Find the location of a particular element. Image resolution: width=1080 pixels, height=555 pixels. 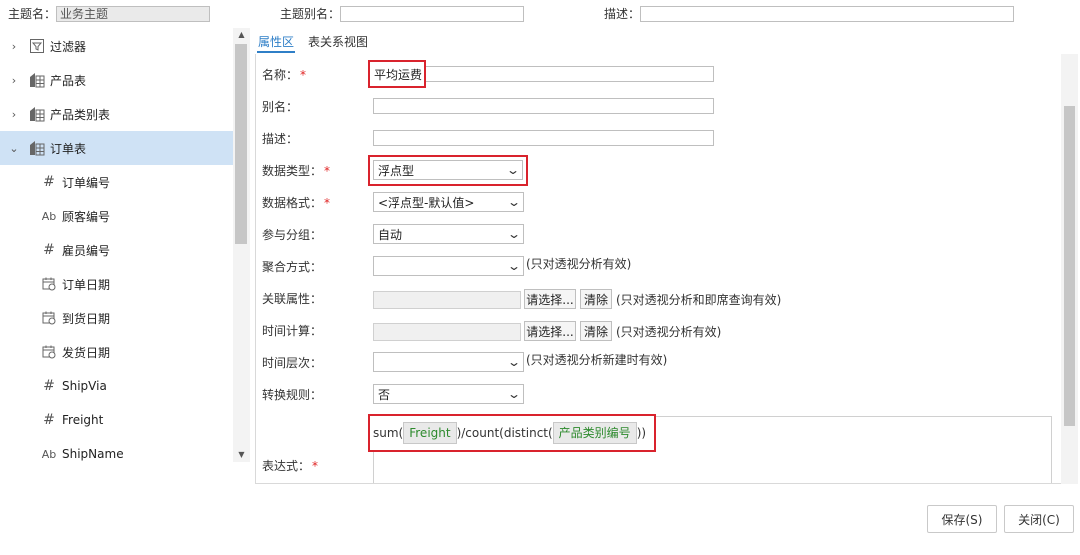

data-type-select: 浮点型 ⌄ is located at coordinates (448, 170).